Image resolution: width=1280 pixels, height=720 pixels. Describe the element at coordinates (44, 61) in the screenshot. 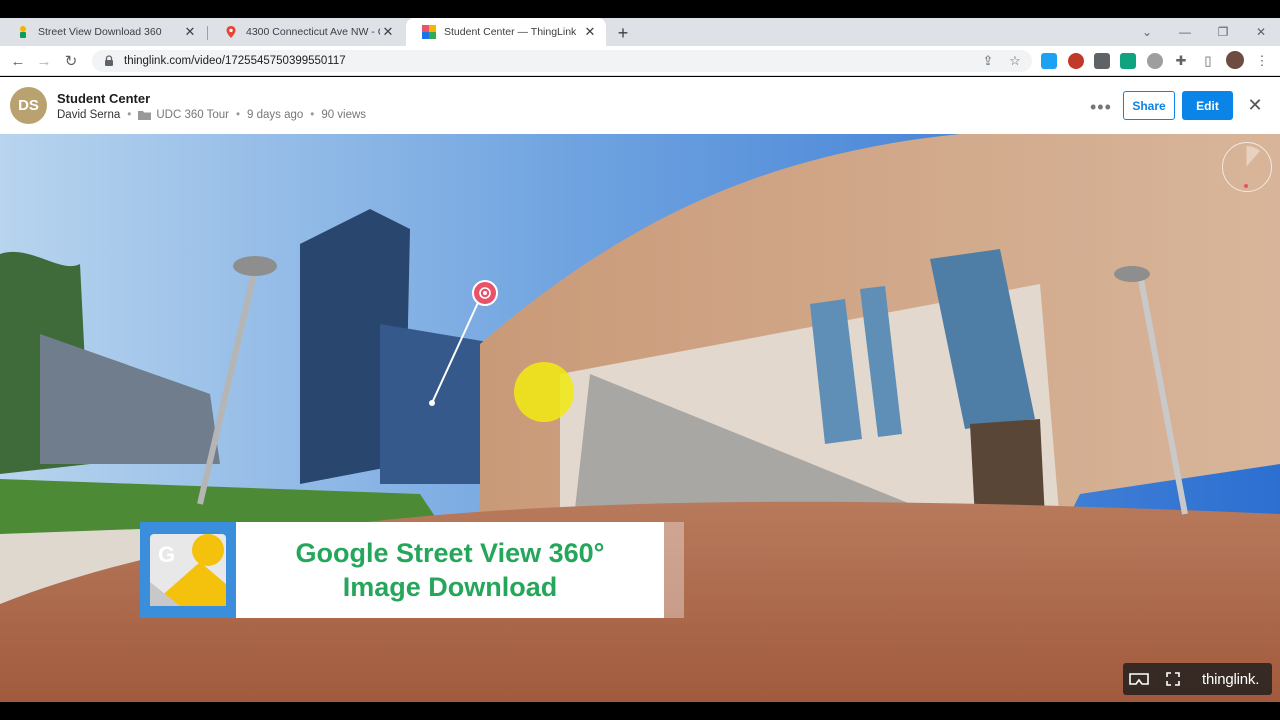

I see `forward-arrow-icon: →` at that location.